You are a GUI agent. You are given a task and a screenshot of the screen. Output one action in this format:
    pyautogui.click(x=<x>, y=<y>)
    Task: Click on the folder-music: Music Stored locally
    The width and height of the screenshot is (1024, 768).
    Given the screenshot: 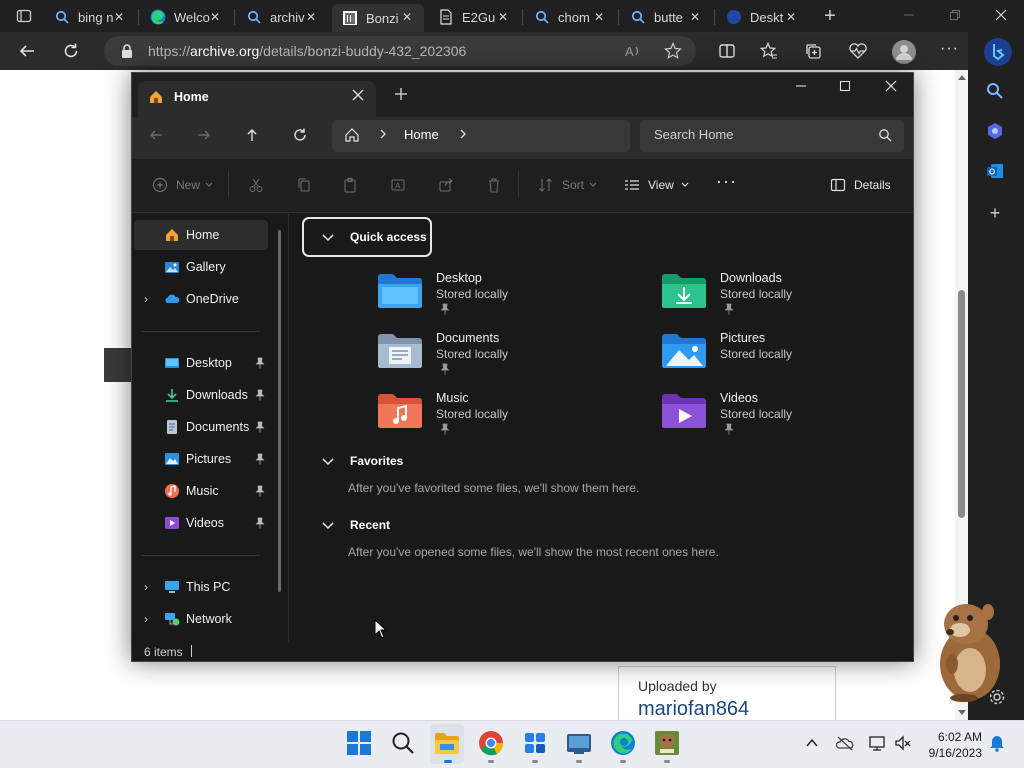 What is the action you would take?
    pyautogui.click(x=493, y=418)
    